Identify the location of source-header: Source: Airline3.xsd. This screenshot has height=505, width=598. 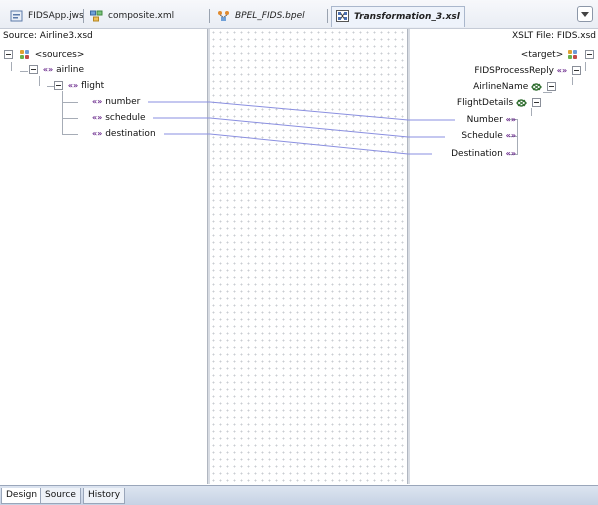
(48, 36).